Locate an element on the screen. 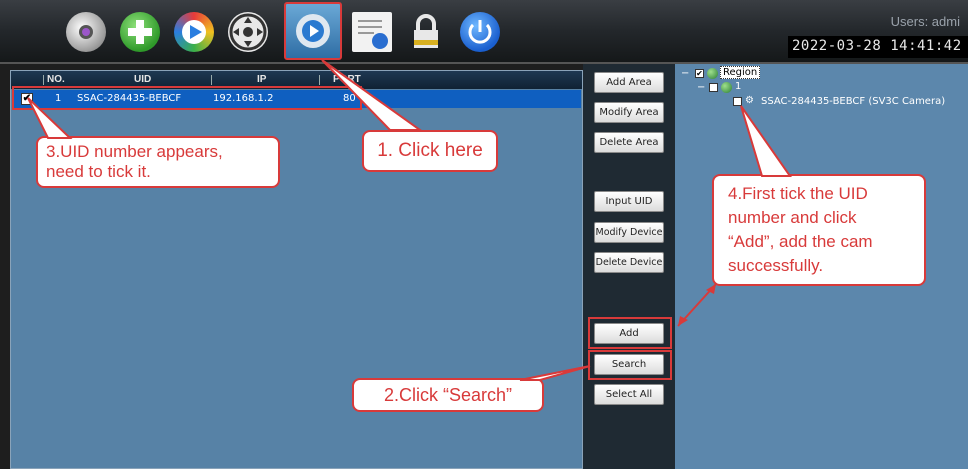 The width and height of the screenshot is (968, 469). step3-pointer is located at coordinates (50, 118).